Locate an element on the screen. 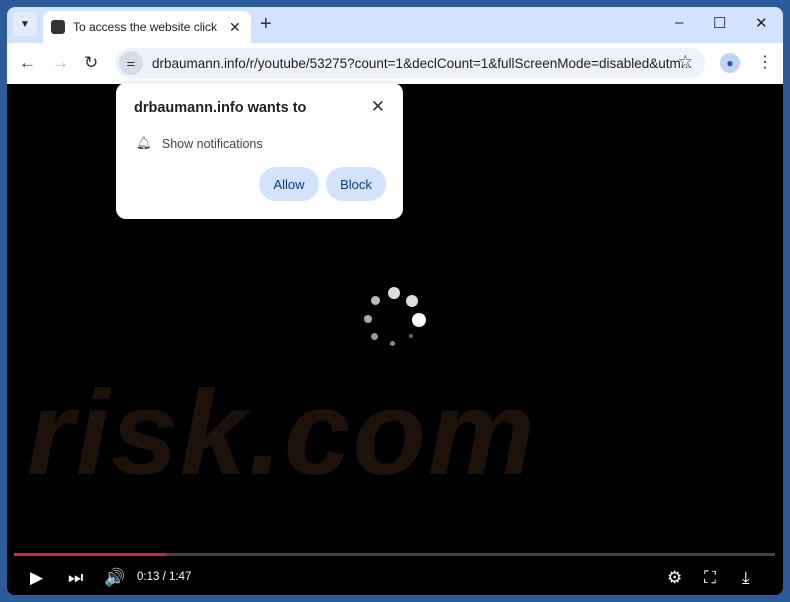  volume-icon: 🔊 is located at coordinates (114, 578).